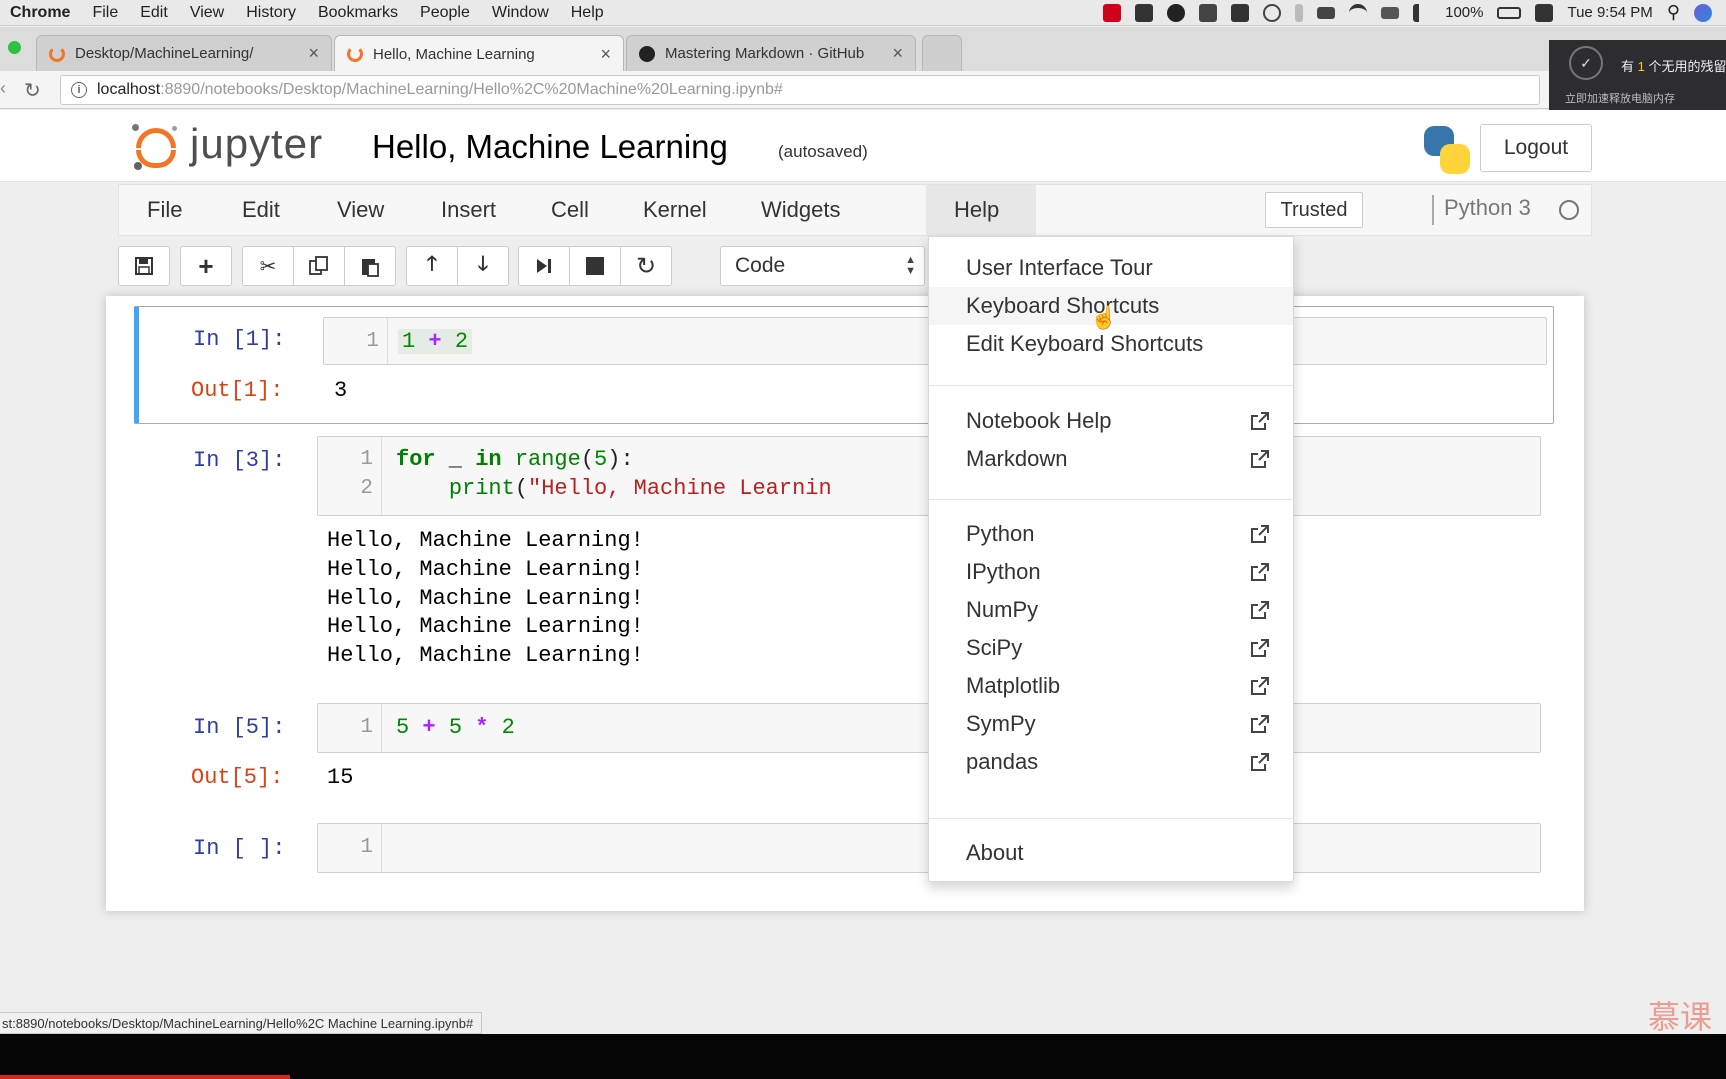  I want to click on app-menu-chrome: Chrome, so click(40, 13).